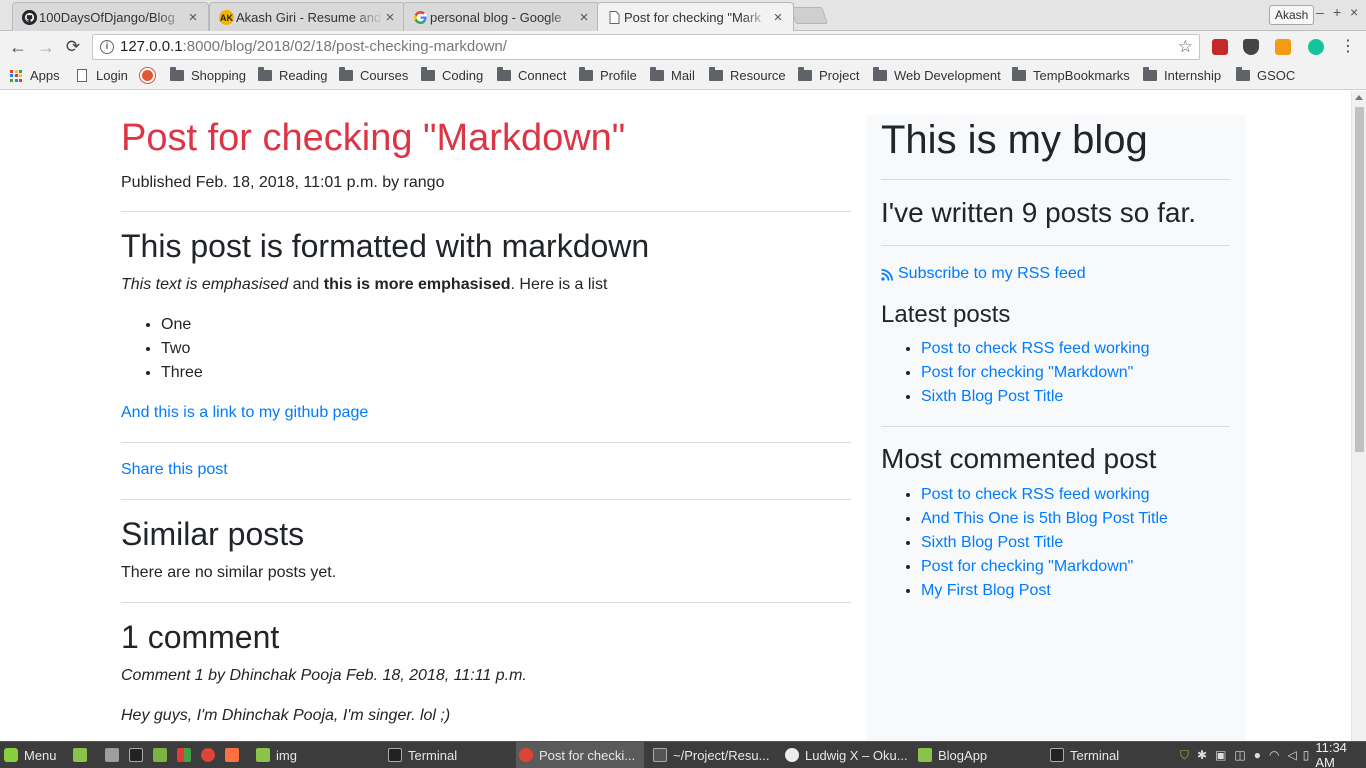  What do you see at coordinates (1354, 12) in the screenshot?
I see `close-window-icon: ×` at bounding box center [1354, 12].